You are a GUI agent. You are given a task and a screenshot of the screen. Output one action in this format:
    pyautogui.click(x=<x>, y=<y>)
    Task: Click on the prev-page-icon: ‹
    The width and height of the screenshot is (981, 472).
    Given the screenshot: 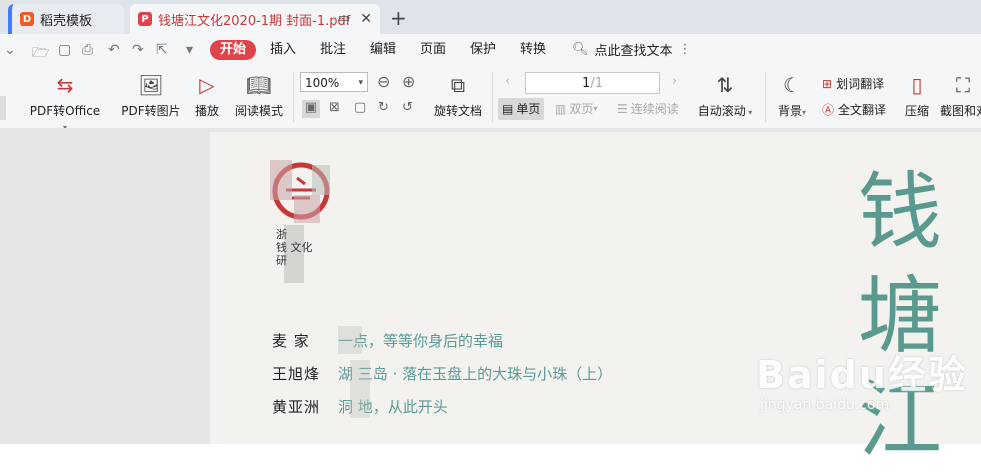 What is the action you would take?
    pyautogui.click(x=507, y=81)
    